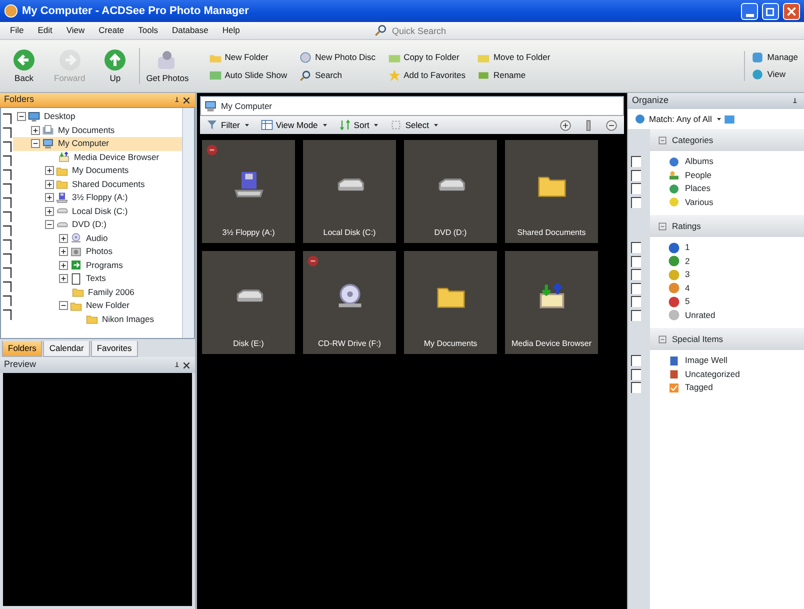  I want to click on item-label: 3, so click(687, 275).